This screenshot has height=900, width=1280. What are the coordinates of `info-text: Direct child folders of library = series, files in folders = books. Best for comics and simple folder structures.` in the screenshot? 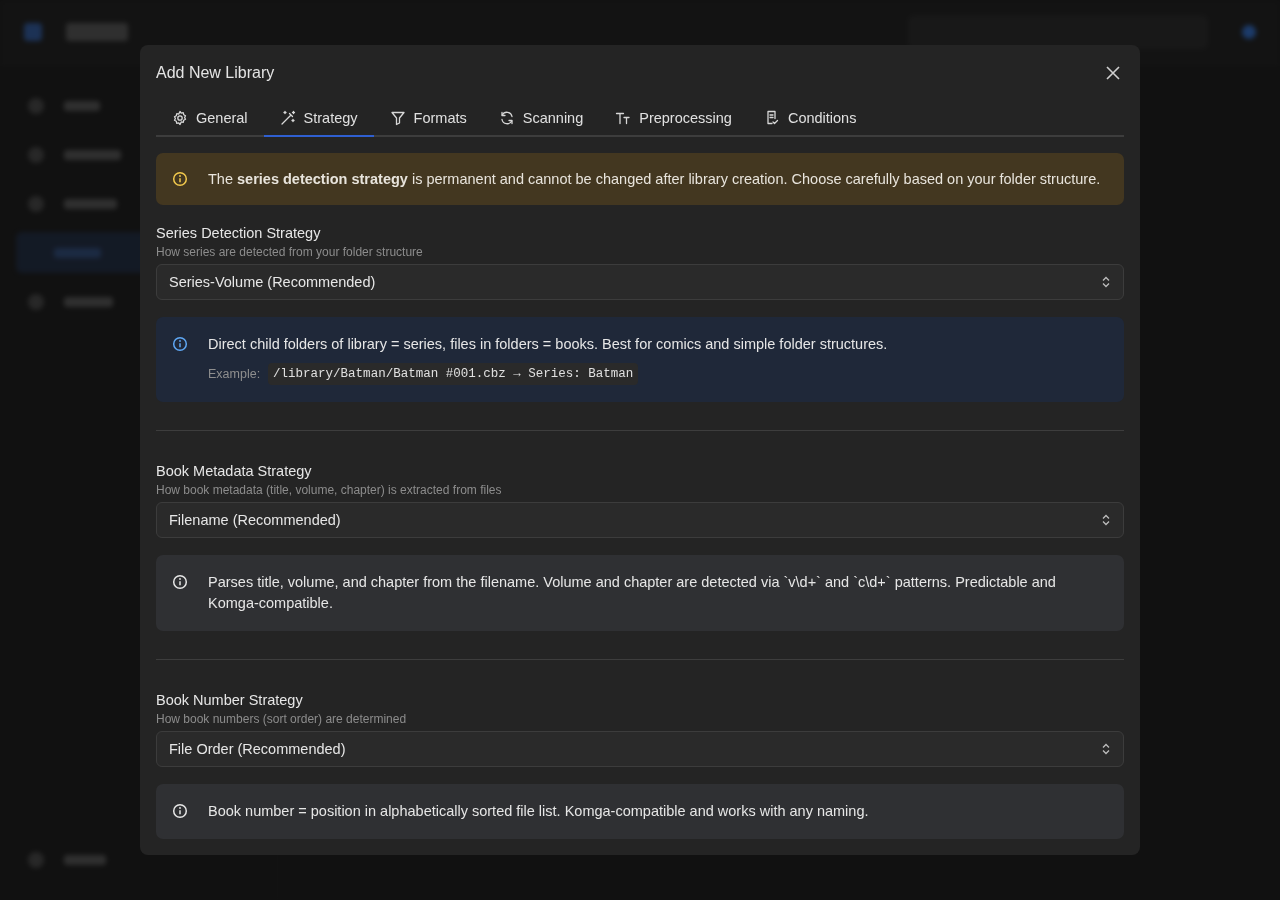 It's located at (548, 344).